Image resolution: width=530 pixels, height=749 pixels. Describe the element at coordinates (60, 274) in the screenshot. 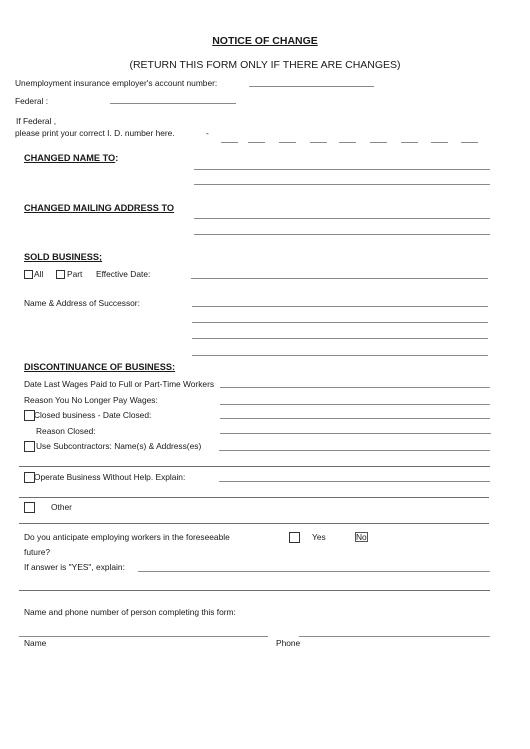

I see `sold-part-checkbox` at that location.